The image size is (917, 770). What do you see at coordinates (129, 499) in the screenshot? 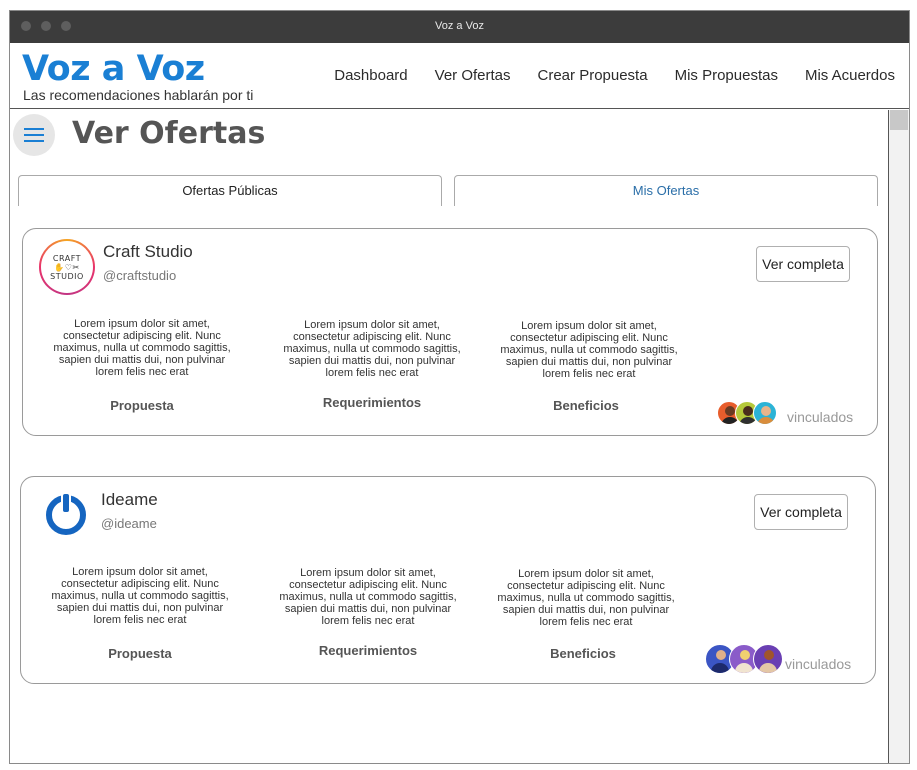
I see `org-name: Ideame` at bounding box center [129, 499].